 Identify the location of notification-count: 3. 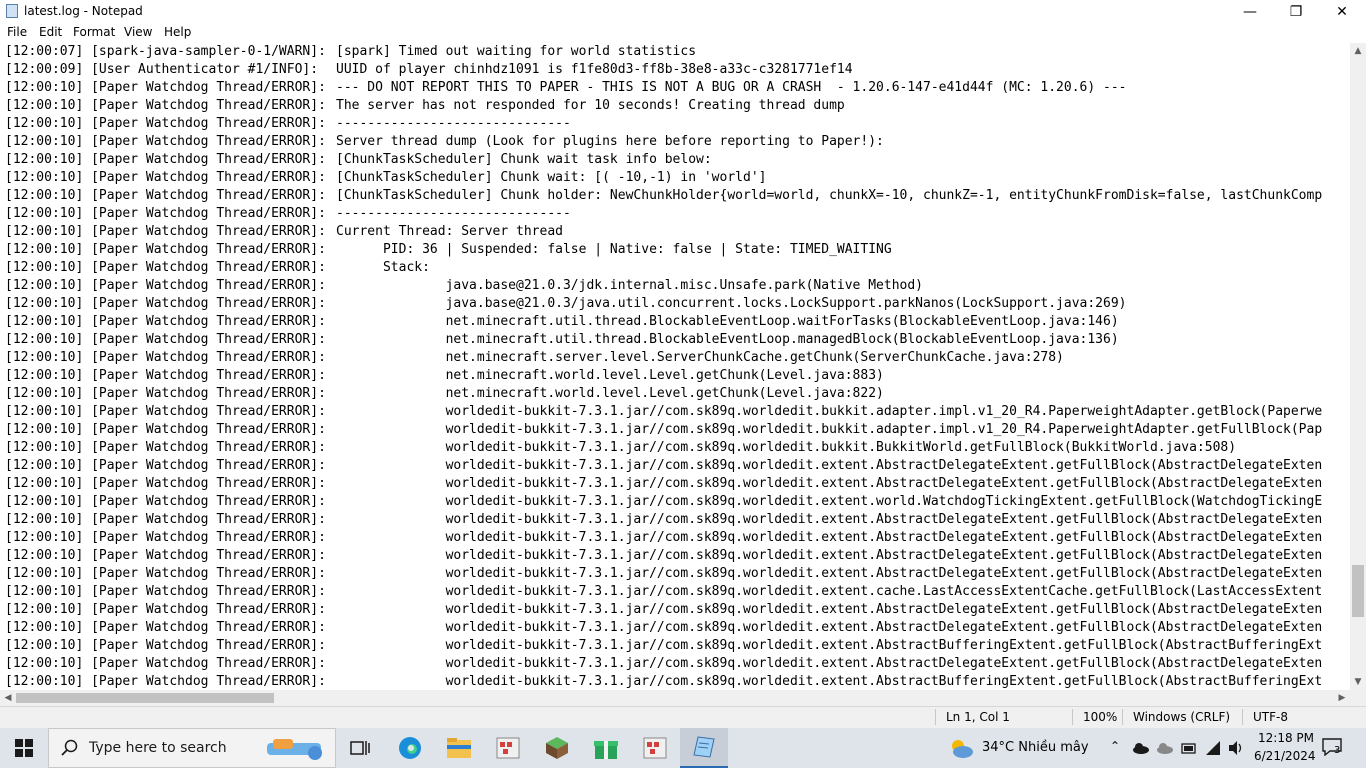
(1337, 750).